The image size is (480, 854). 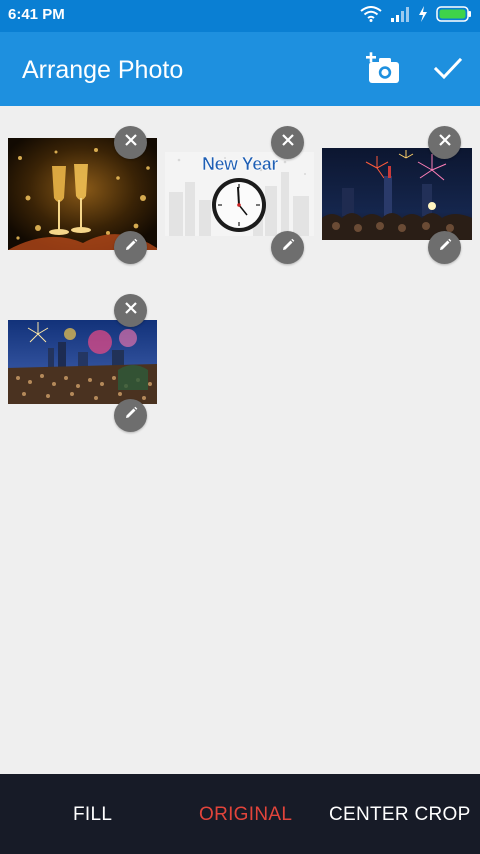 I want to click on add-photo-button, so click(x=384, y=69).